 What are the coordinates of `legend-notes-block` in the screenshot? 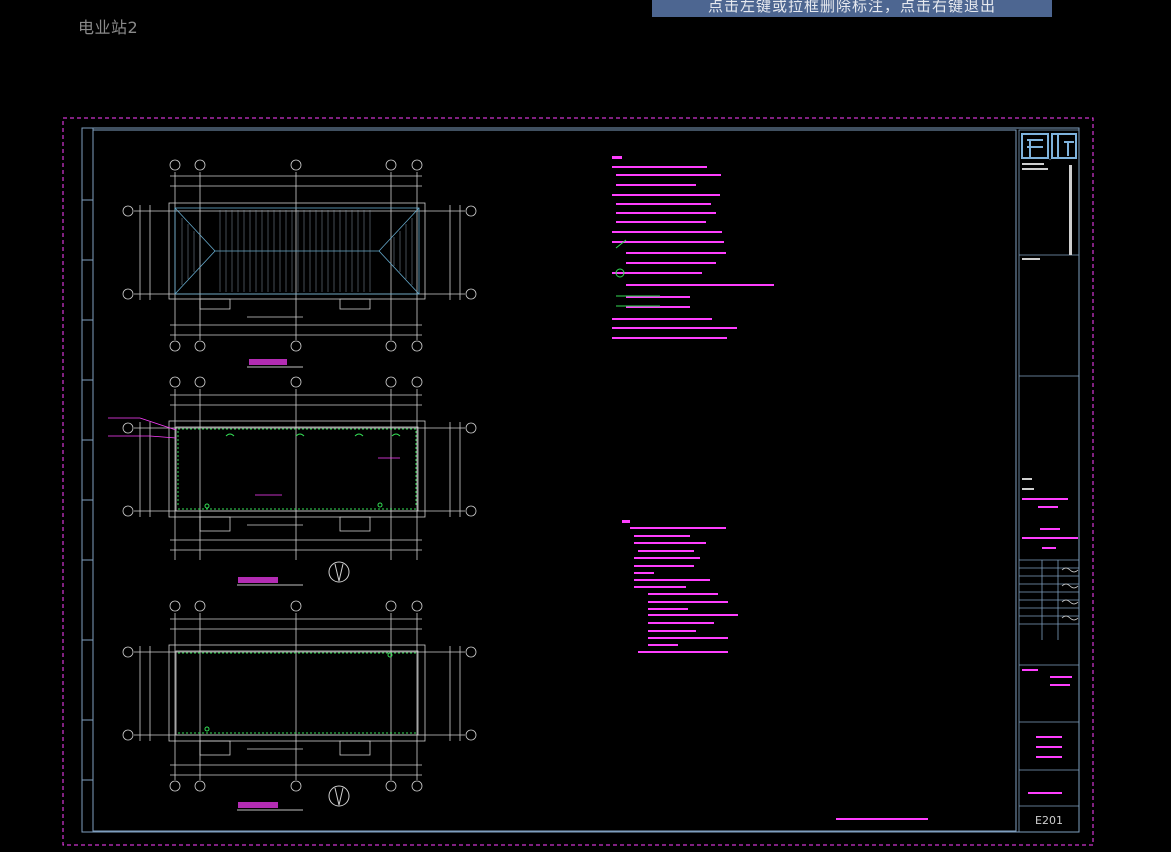 It's located at (680, 586).